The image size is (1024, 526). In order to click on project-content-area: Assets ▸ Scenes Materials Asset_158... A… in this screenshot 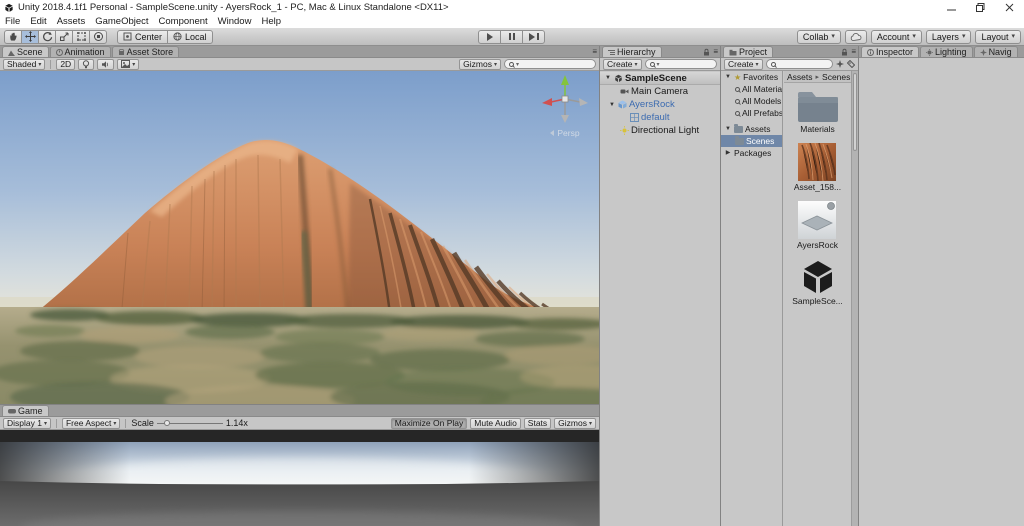, I will do `click(817, 298)`.